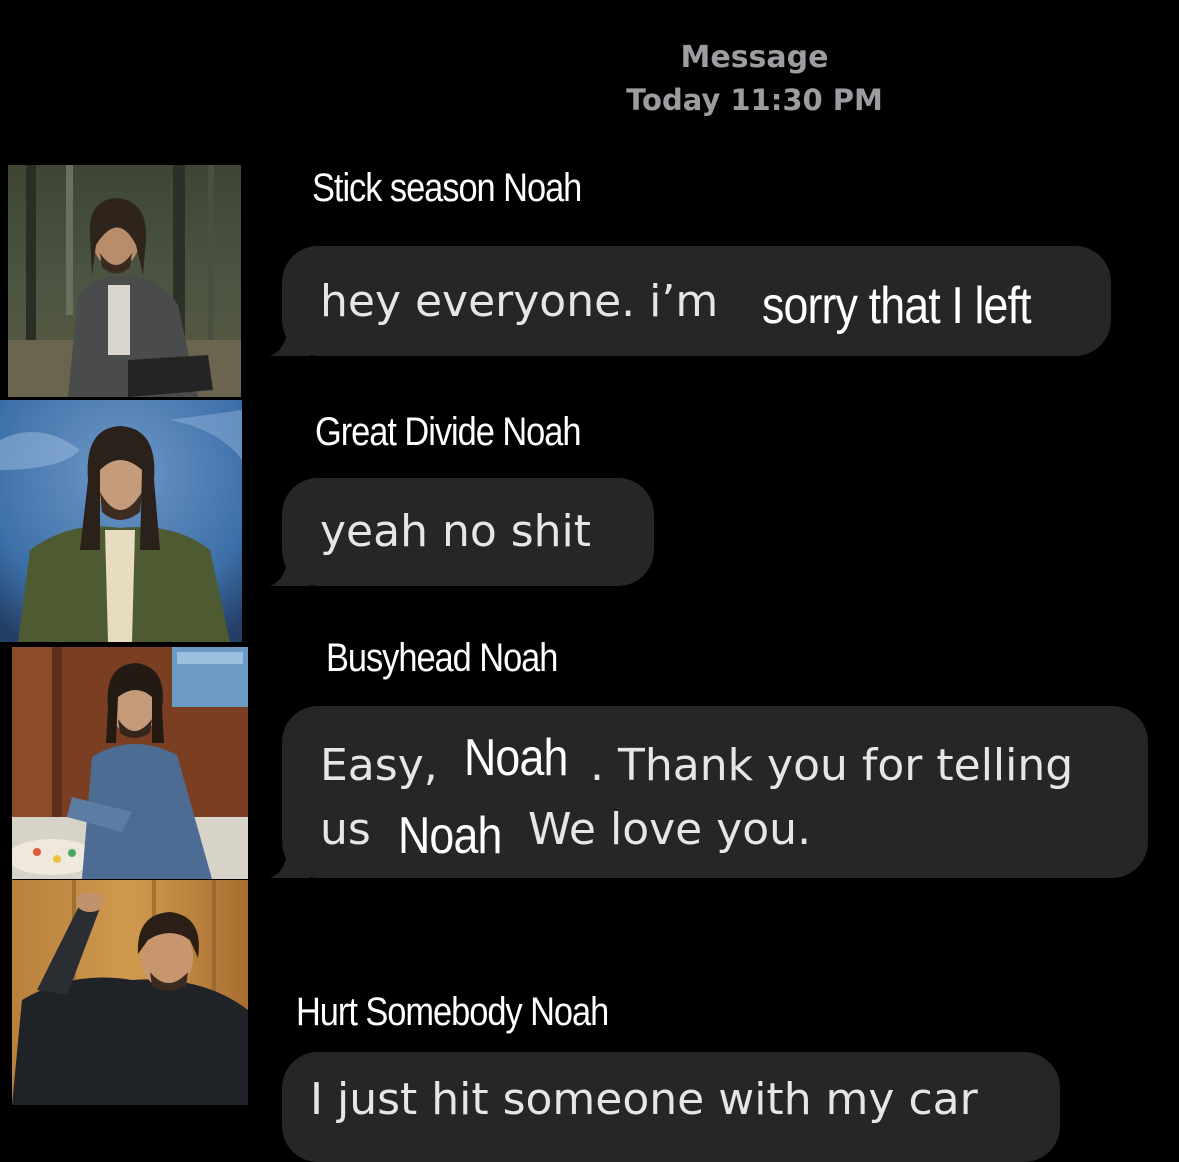 This screenshot has width=1179, height=1162. What do you see at coordinates (442, 658) in the screenshot?
I see `sender-name: Busyhead Noah` at bounding box center [442, 658].